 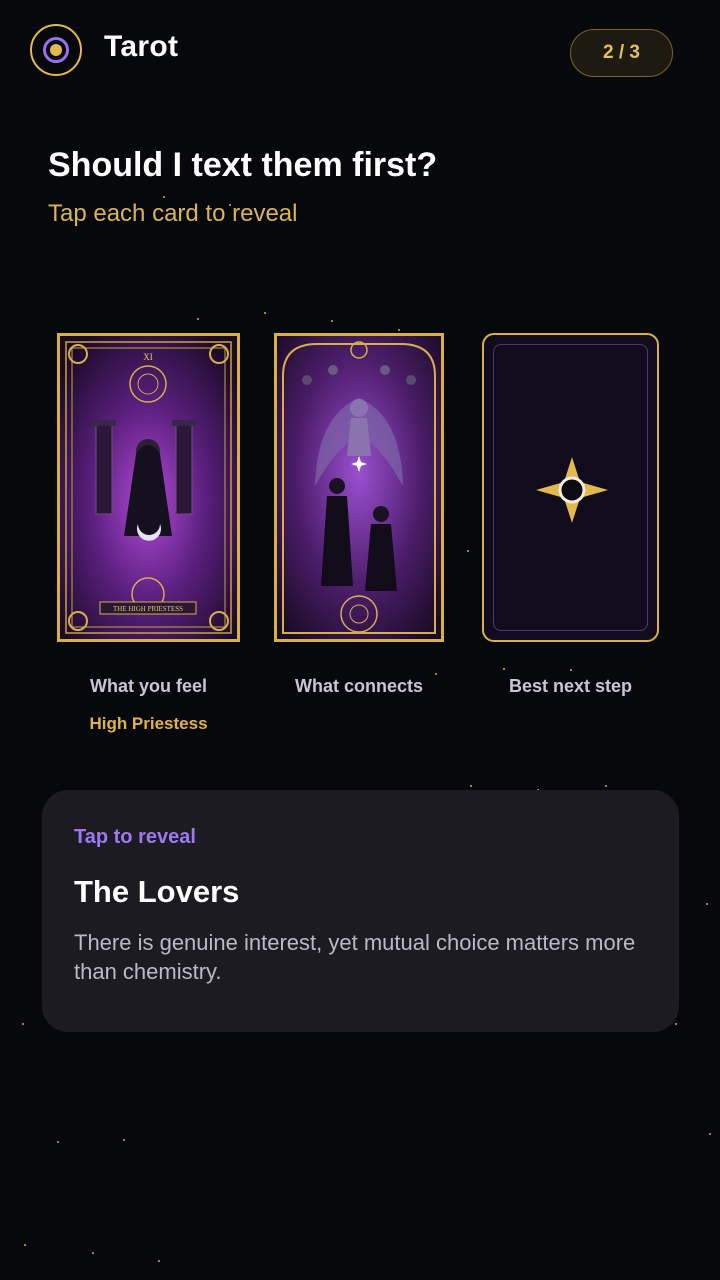 I want to click on lovers-card-art, so click(x=359, y=487).